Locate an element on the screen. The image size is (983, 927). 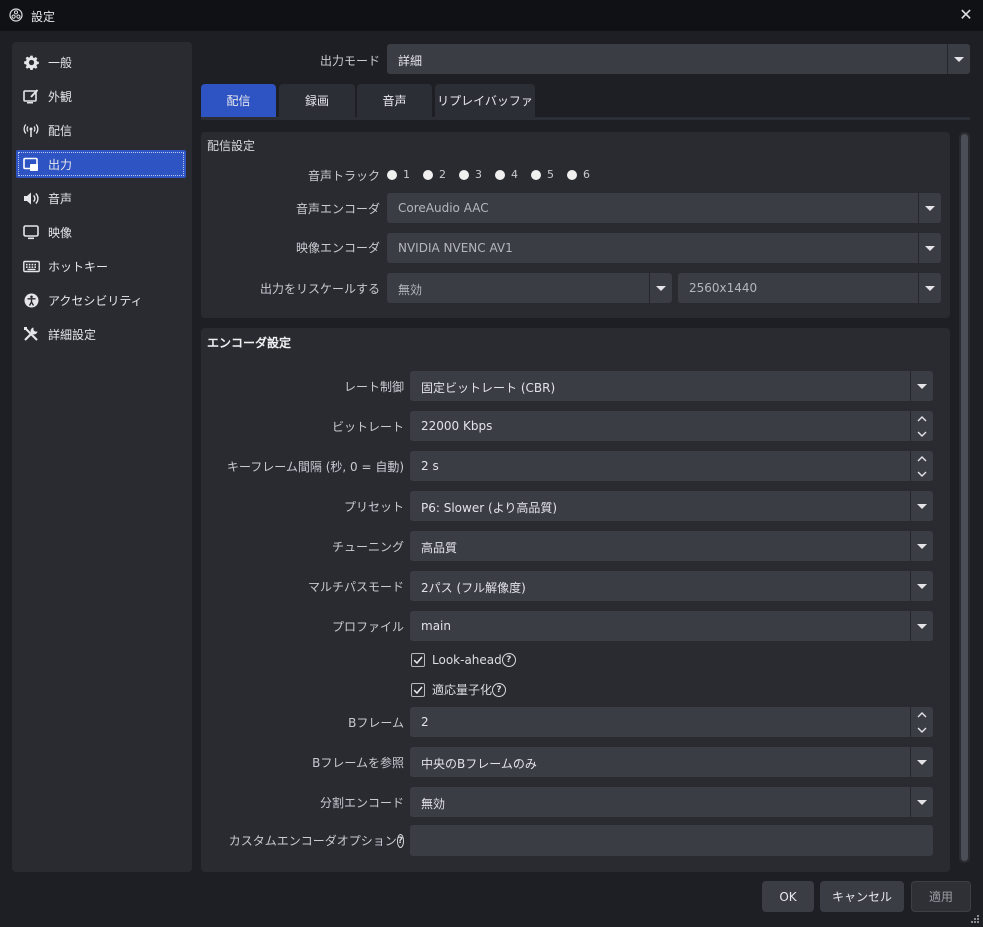
custom-options-label: カスタムエンコーダオプション is located at coordinates (312, 841).